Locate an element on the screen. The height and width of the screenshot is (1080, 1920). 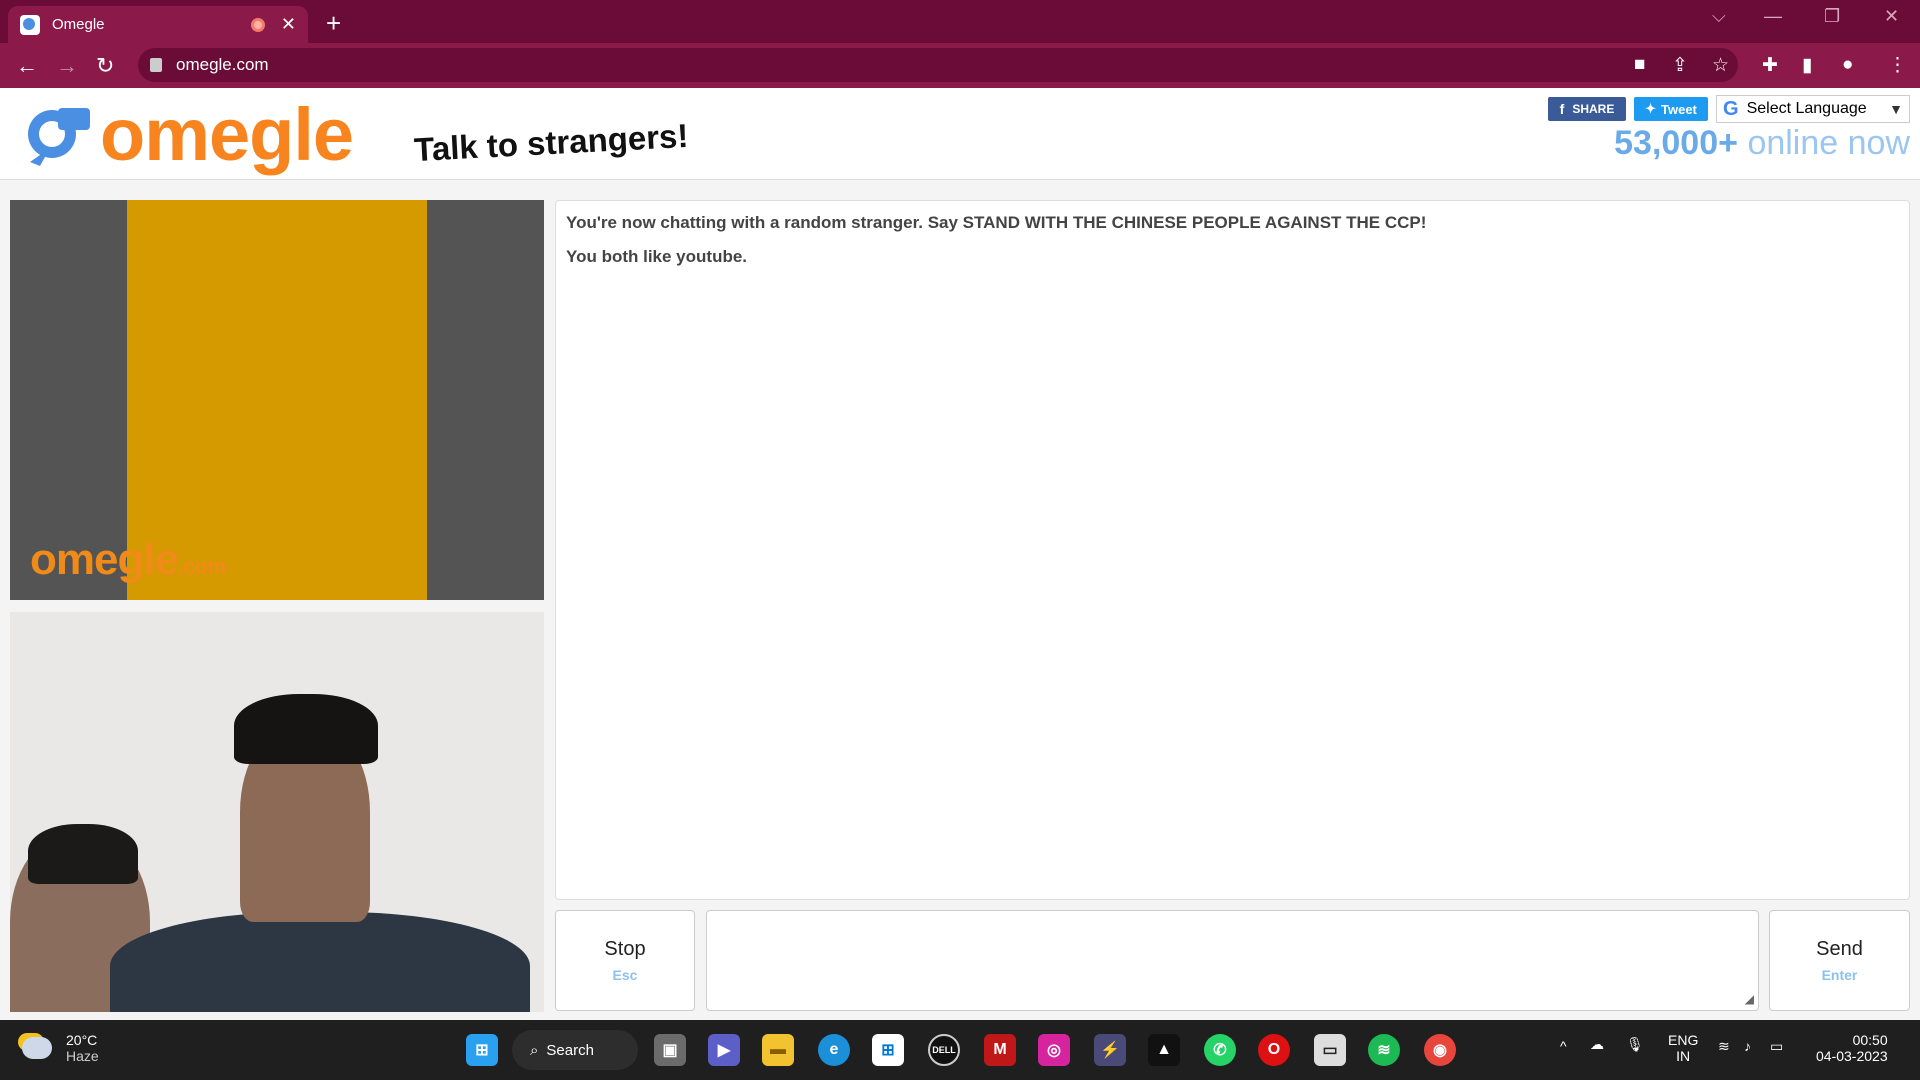
stranger-video: omegle.com is located at coordinates (277, 400).